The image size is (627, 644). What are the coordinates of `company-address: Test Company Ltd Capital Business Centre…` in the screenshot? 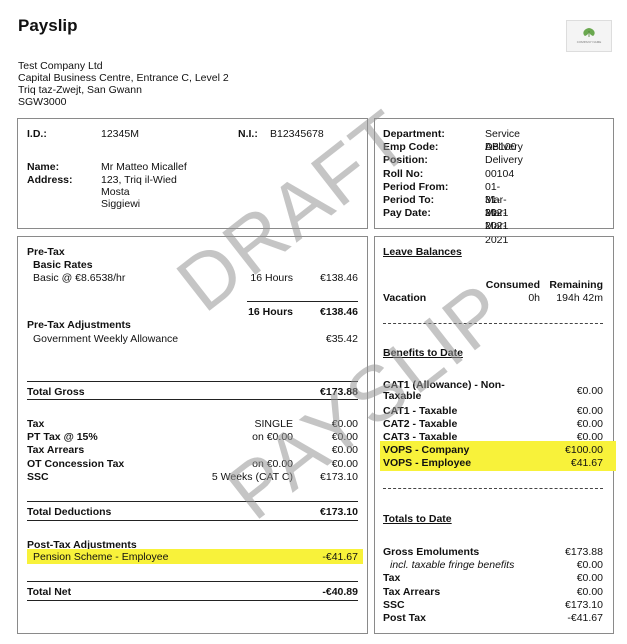 It's located at (123, 84).